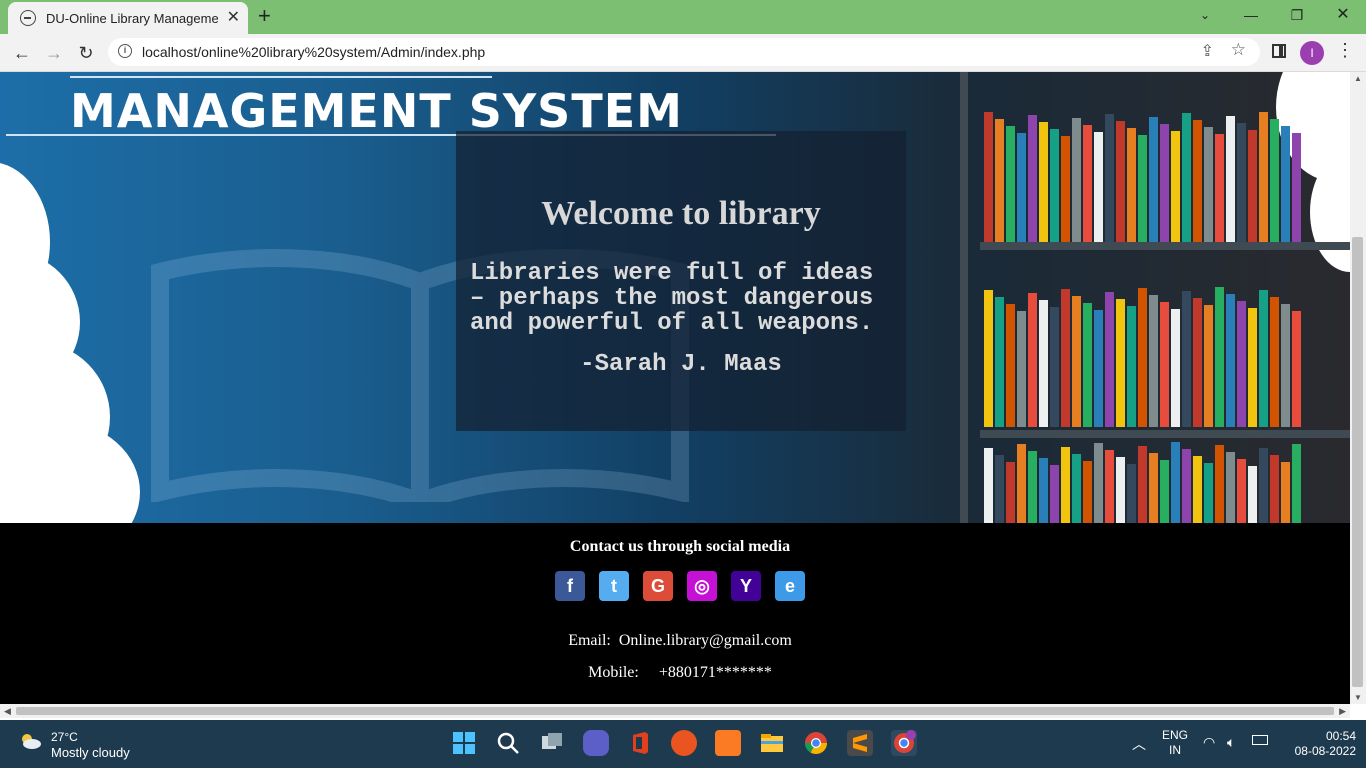 This screenshot has width=1366, height=768. Describe the element at coordinates (596, 743) in the screenshot. I see `teams-chat-icon` at that location.